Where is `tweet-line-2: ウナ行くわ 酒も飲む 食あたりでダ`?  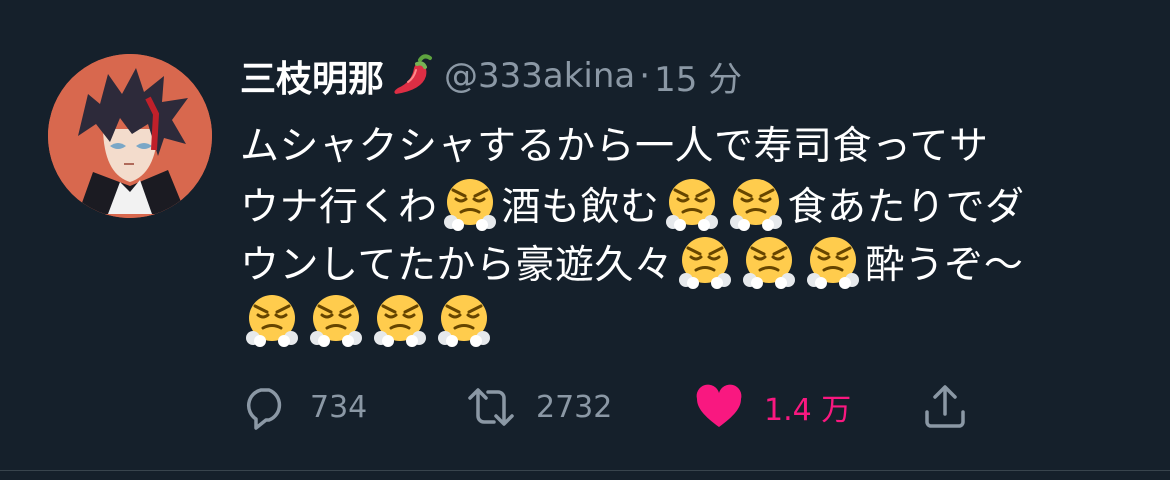 tweet-line-2: ウナ行くわ 酒も飲む 食あたりでダ is located at coordinates (690, 205).